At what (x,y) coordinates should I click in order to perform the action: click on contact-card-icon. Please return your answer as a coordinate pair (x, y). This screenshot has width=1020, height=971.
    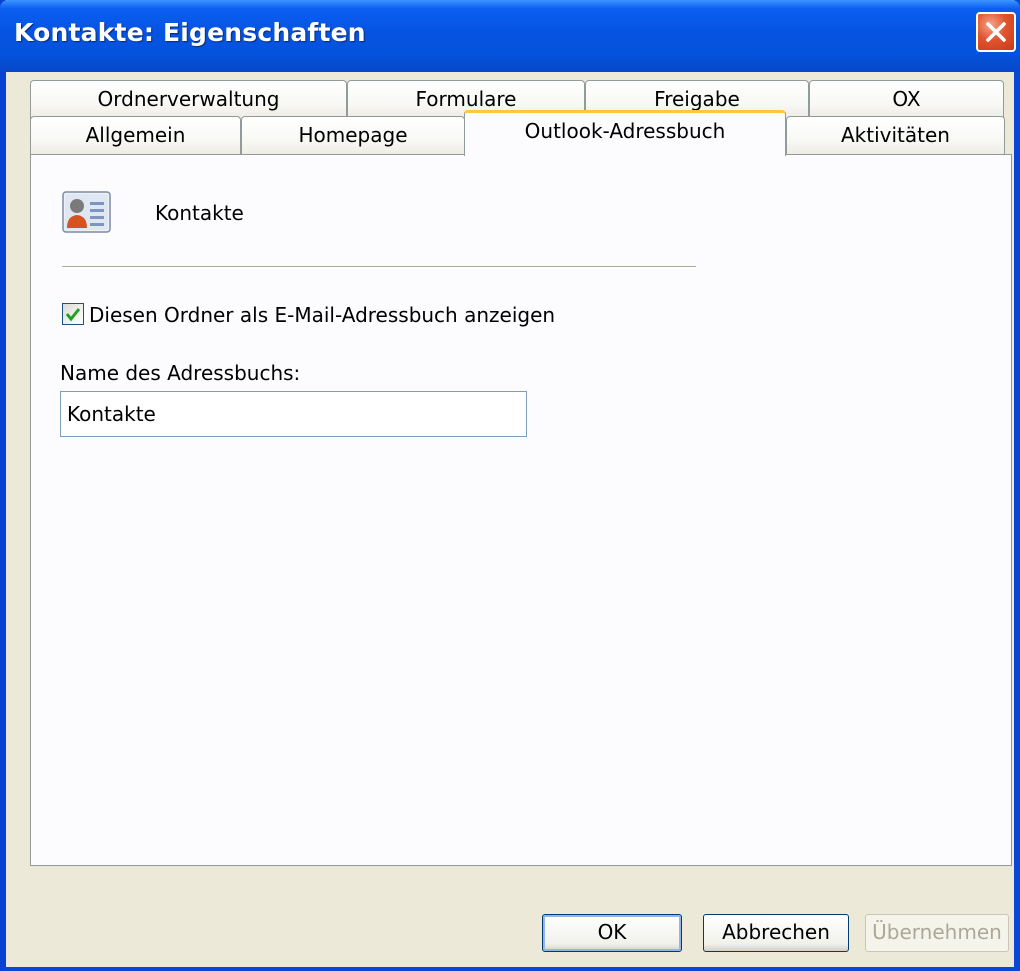
    Looking at the image, I should click on (87, 212).